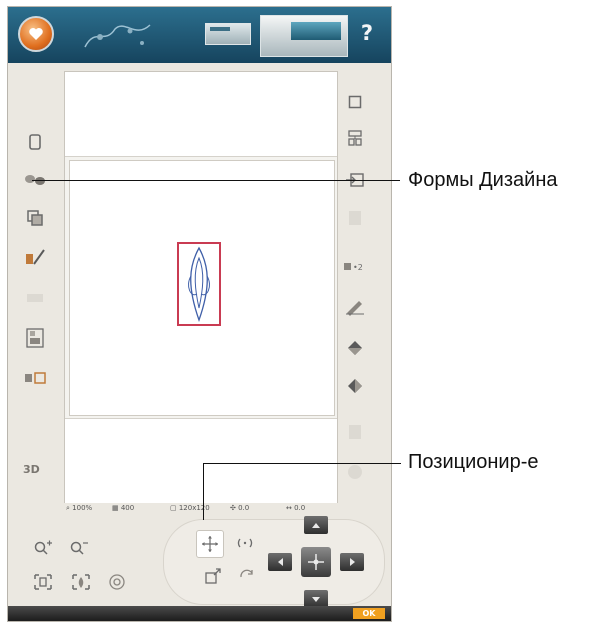  Describe the element at coordinates (81, 582) in the screenshot. I see `zoom-to-design-icon` at that location.